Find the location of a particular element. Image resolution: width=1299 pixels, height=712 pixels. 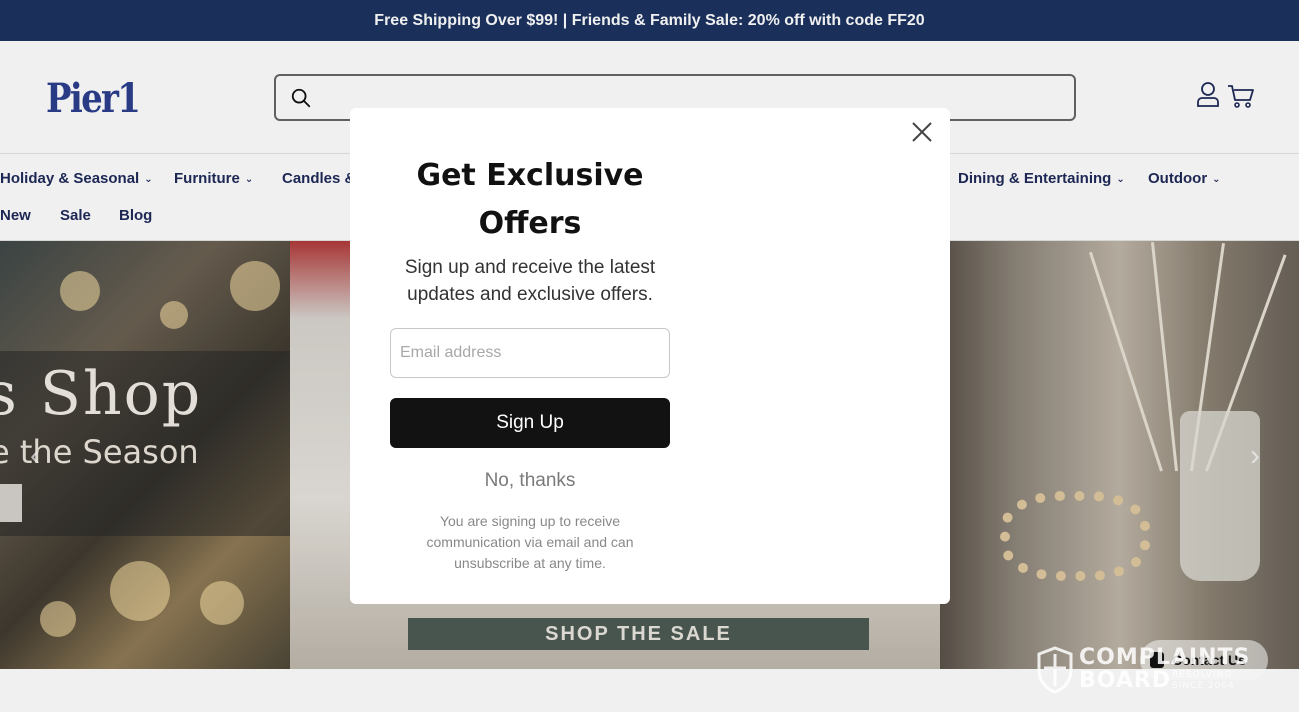

close-icon is located at coordinates (922, 132).